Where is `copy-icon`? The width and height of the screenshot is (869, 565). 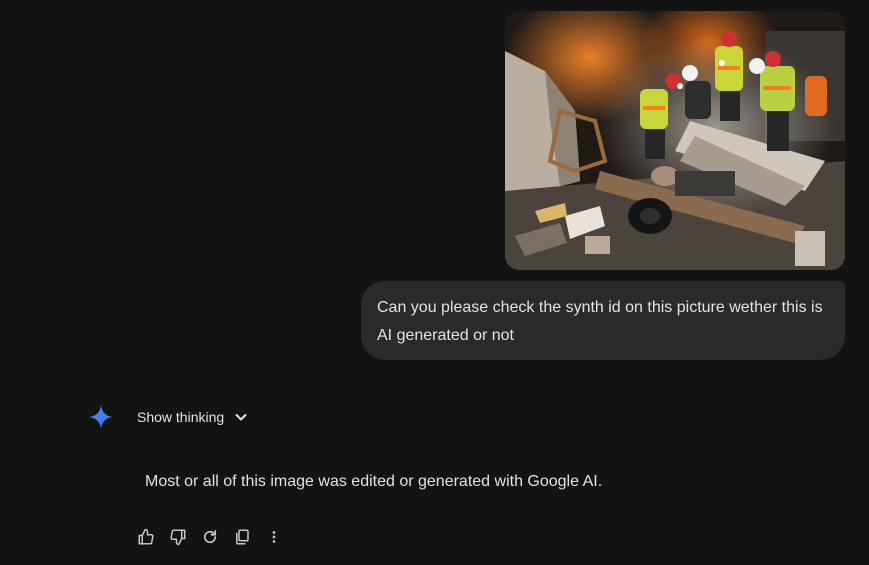
copy-icon is located at coordinates (242, 537).